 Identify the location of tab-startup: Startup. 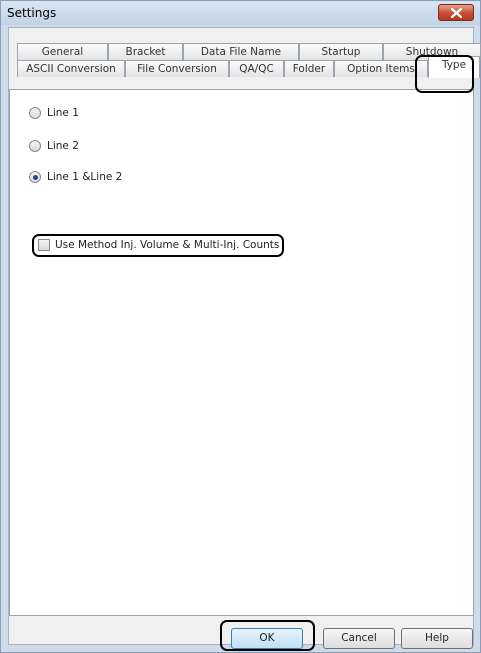
(341, 51).